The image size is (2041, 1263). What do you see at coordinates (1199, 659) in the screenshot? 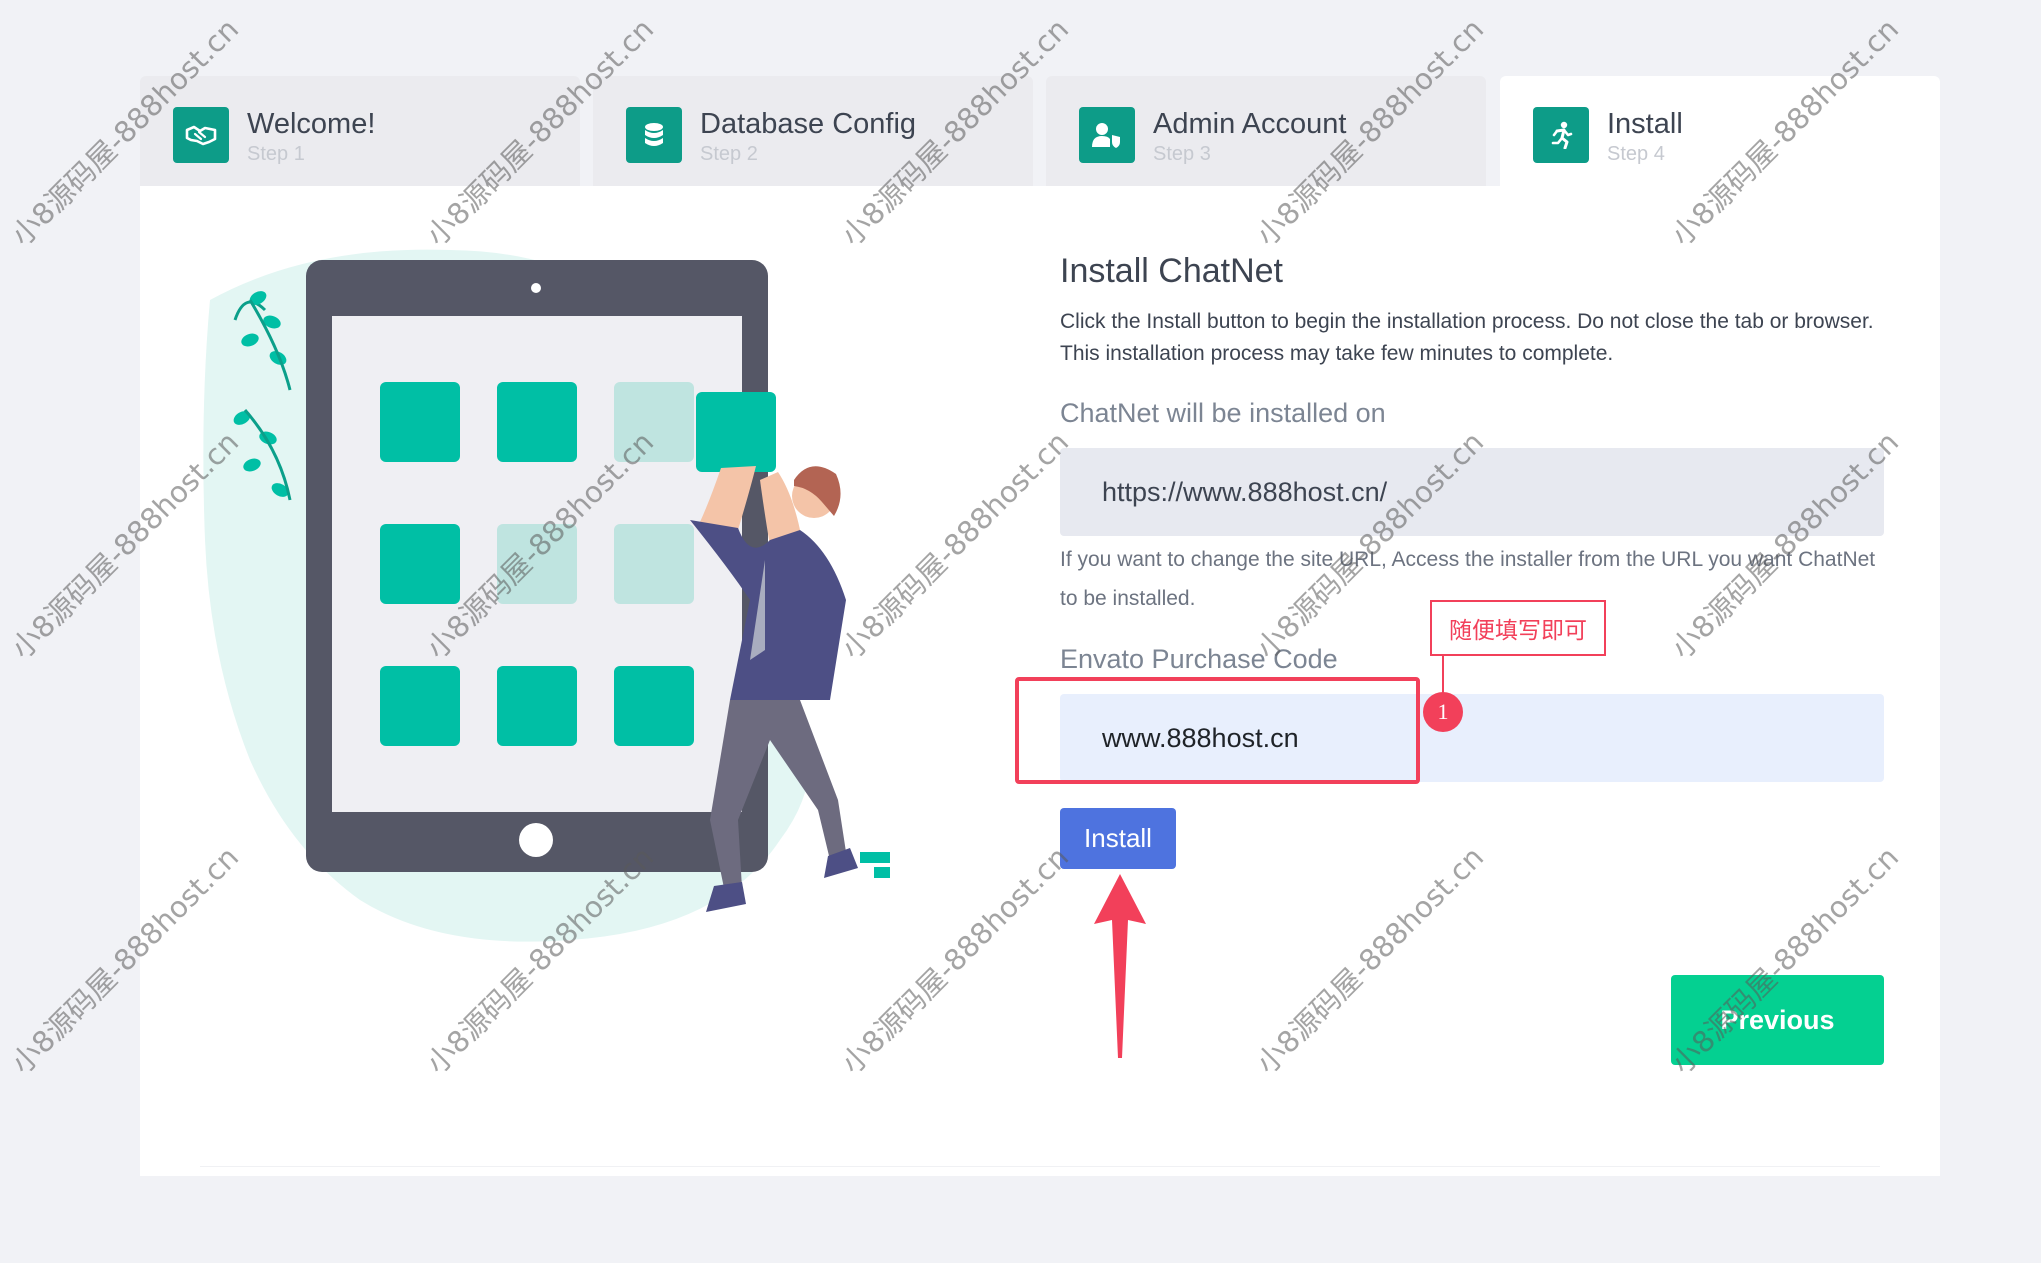
I see `purchase-code-label: Envato Purchase Code` at bounding box center [1199, 659].